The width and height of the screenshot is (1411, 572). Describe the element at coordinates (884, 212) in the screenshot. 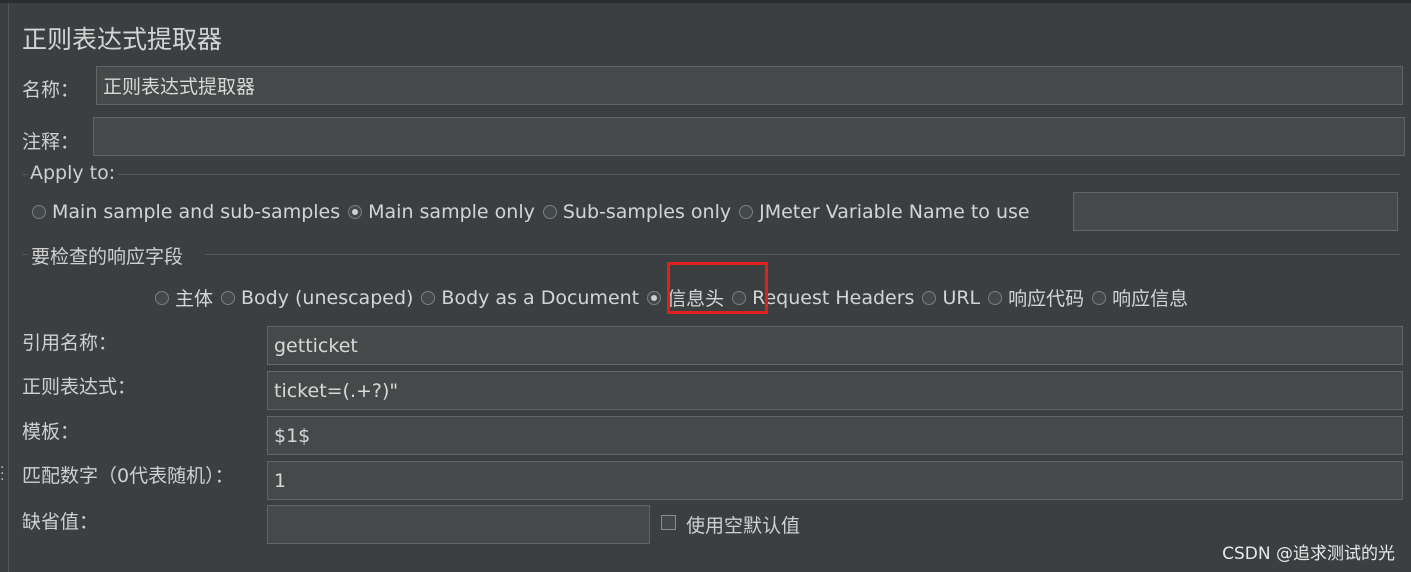

I see `radio-jmeter-variable: JMeter Variable Name to use` at that location.